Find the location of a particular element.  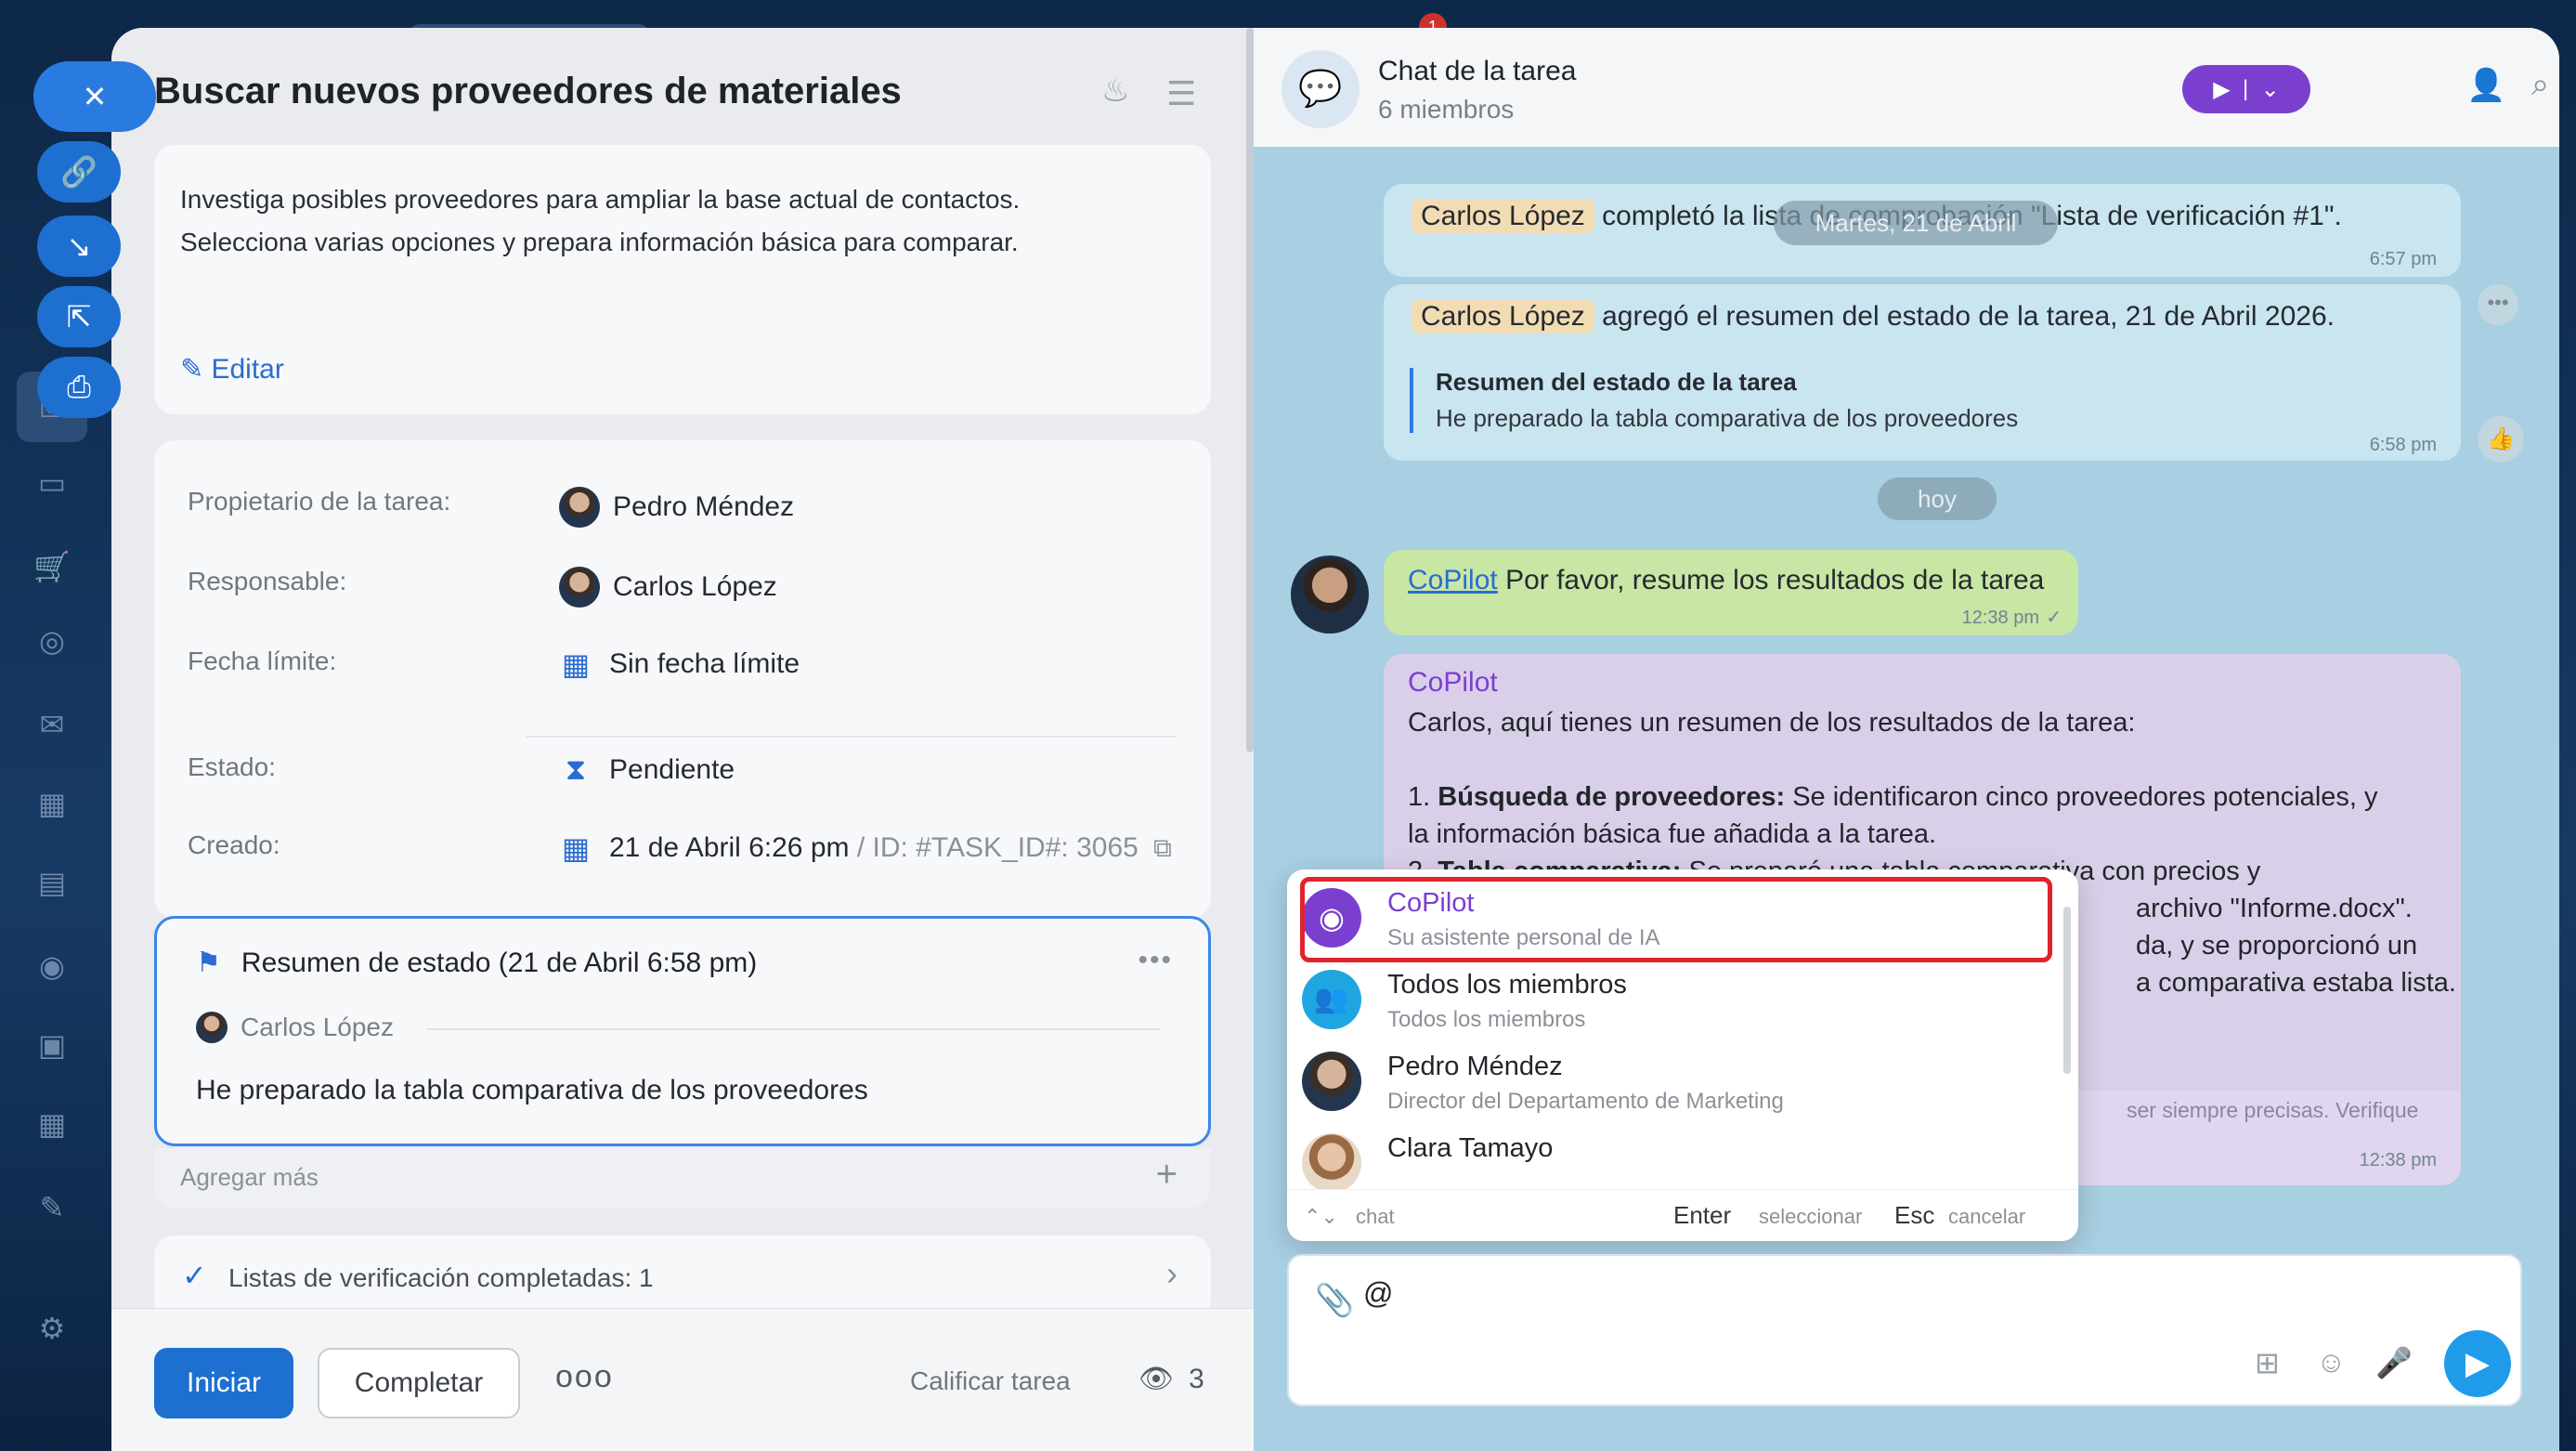

chevron-down-icon: ⌄ is located at coordinates (2270, 89).